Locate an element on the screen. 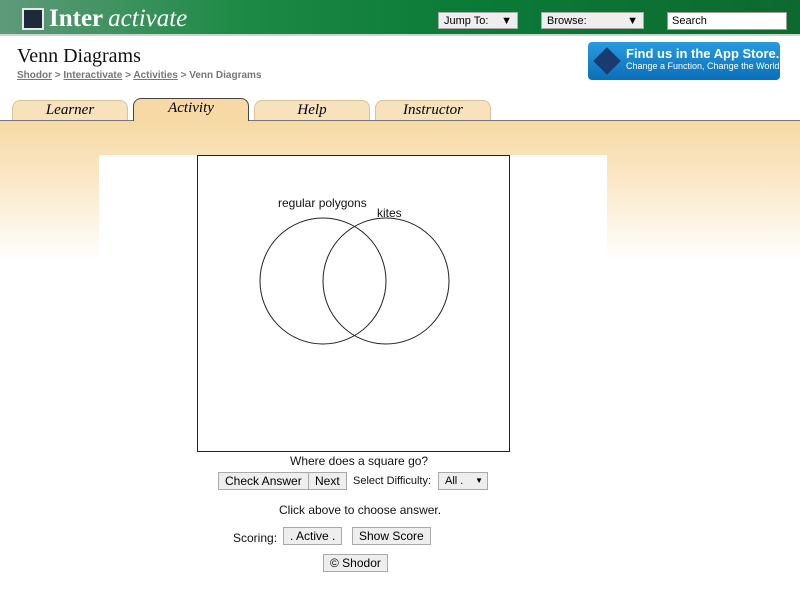 This screenshot has height=600, width=800. browse-select: Browse: ▼ is located at coordinates (592, 20).